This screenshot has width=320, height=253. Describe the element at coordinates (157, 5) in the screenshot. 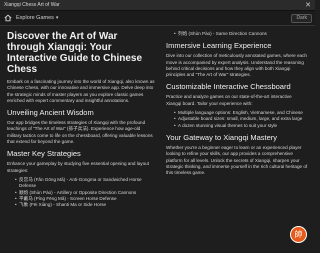

I see `window-titlebar: Xiangqi Chess Art of War ✕` at that location.